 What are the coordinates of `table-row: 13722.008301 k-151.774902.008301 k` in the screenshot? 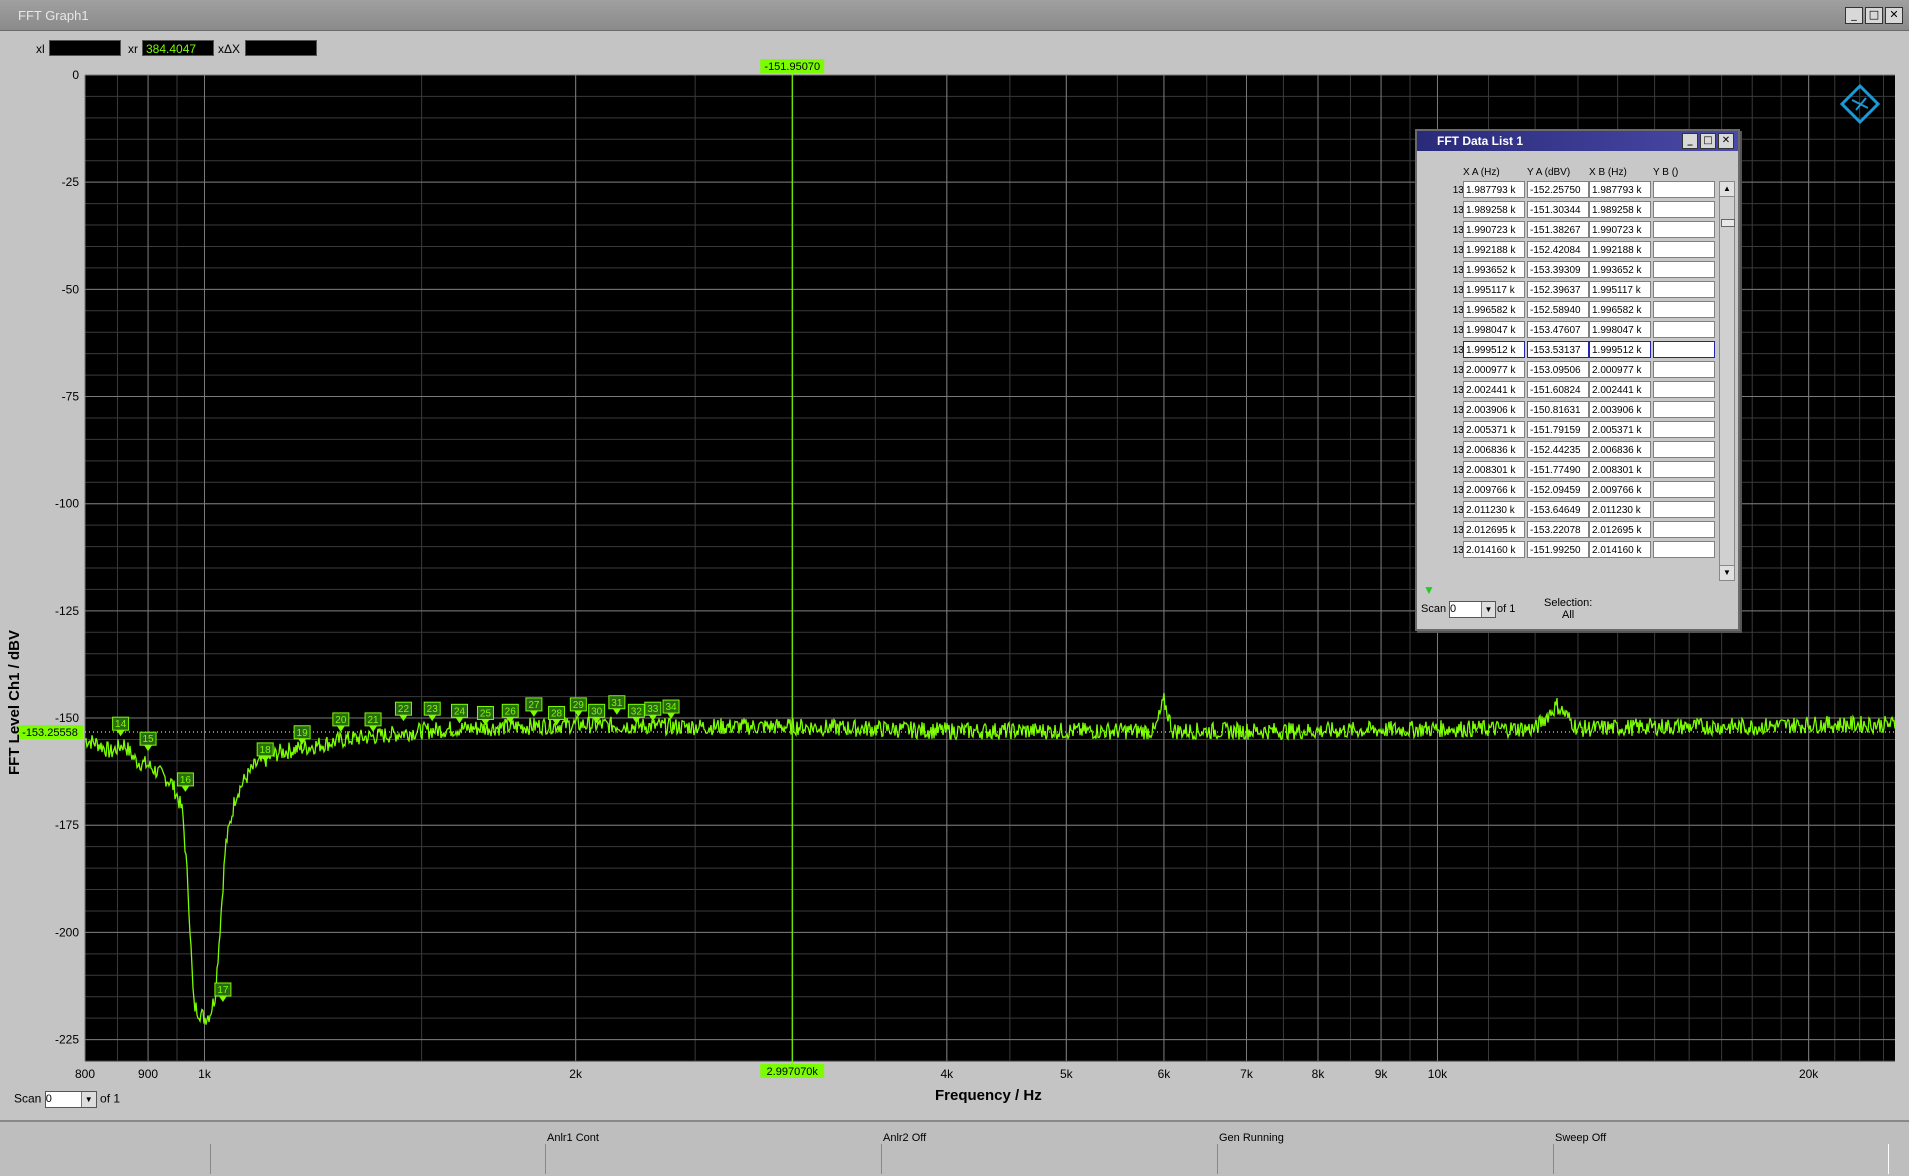 It's located at (1567, 471).